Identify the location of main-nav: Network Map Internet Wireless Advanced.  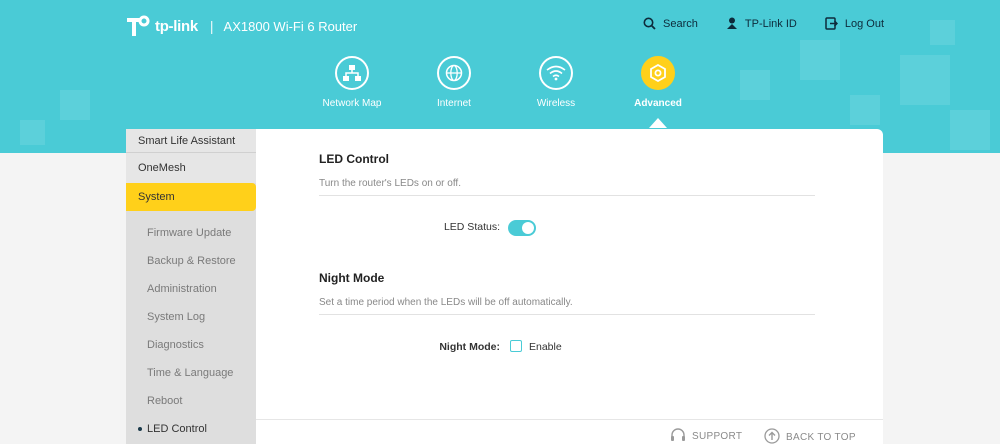
(500, 86).